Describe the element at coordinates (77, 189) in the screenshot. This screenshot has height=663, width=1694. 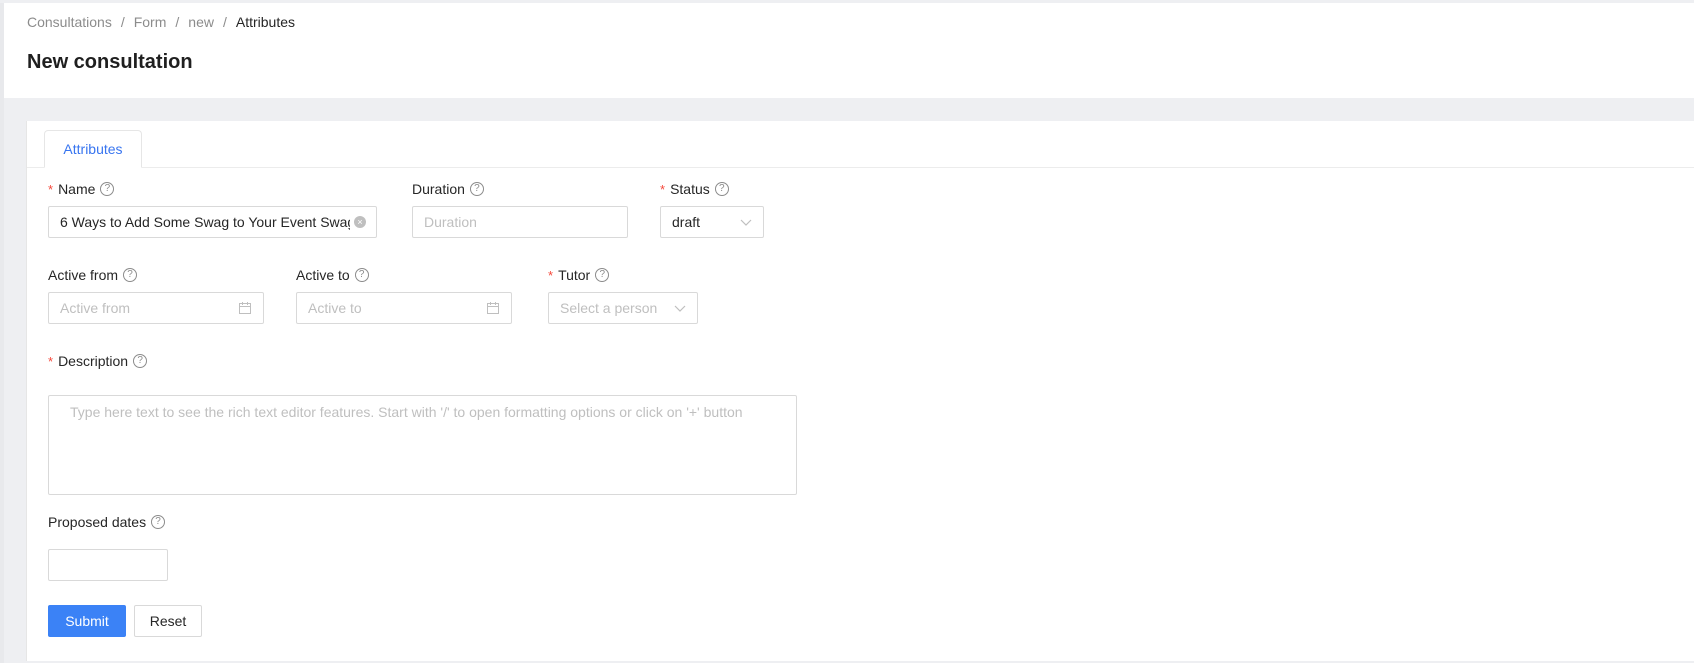
I see `name-label-text: Name` at that location.